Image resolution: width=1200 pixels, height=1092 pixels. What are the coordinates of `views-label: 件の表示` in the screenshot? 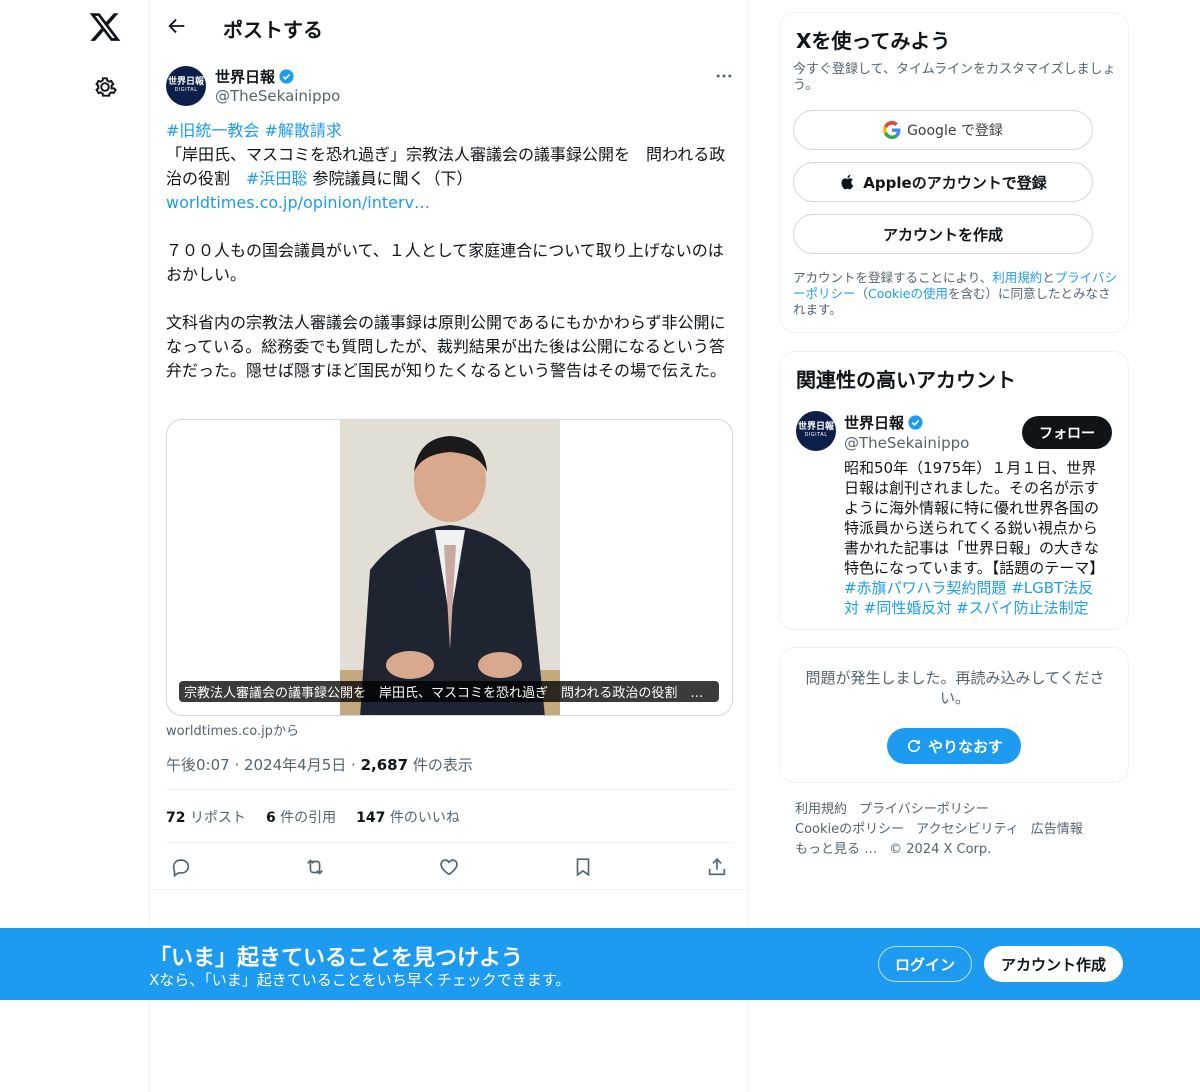 It's located at (442, 765).